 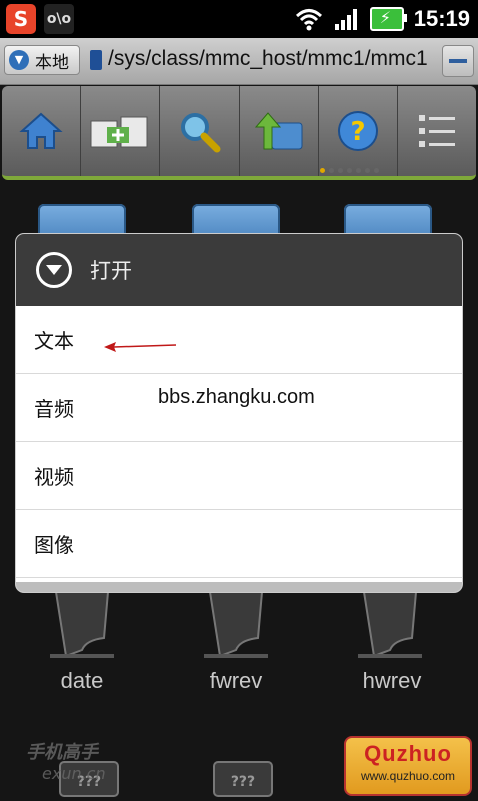 I want to click on status-bar: S o\o ⚡ 15:19, so click(x=239, y=19).